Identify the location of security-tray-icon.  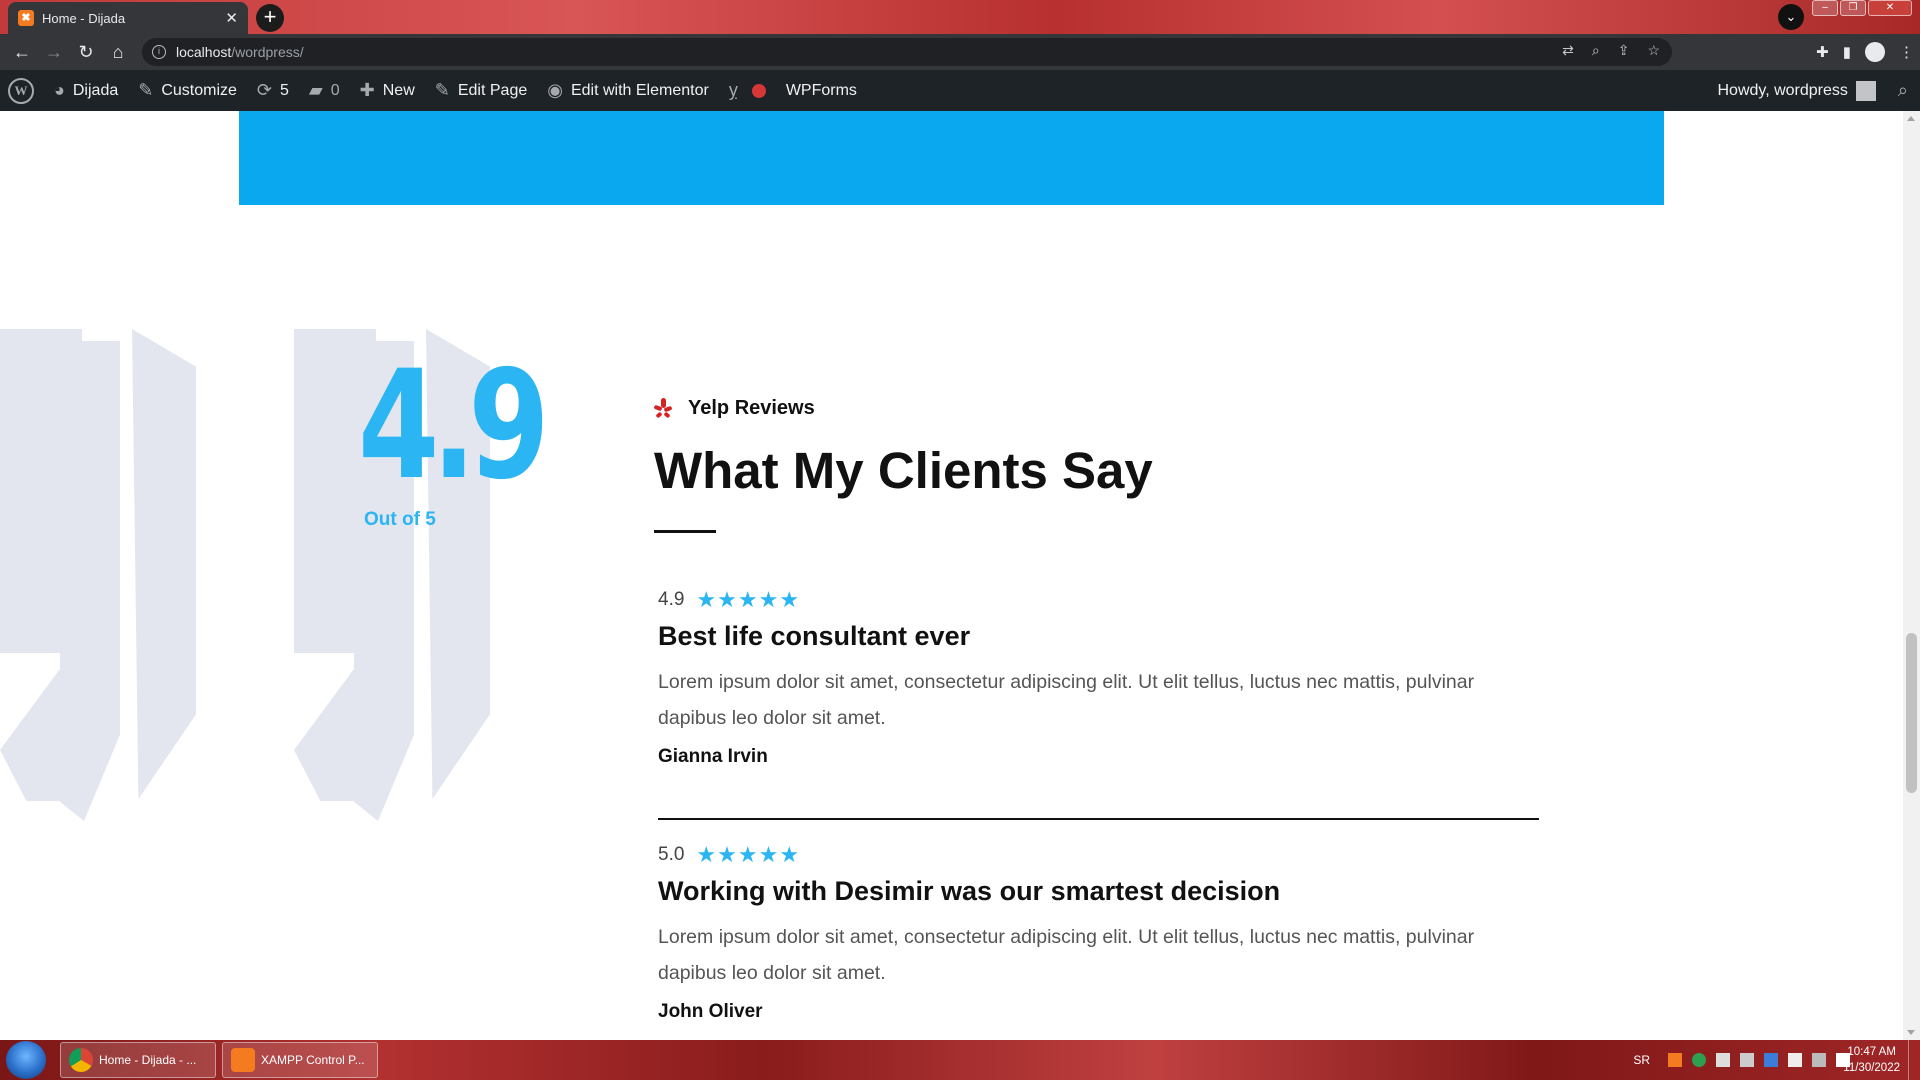
(1699, 1060).